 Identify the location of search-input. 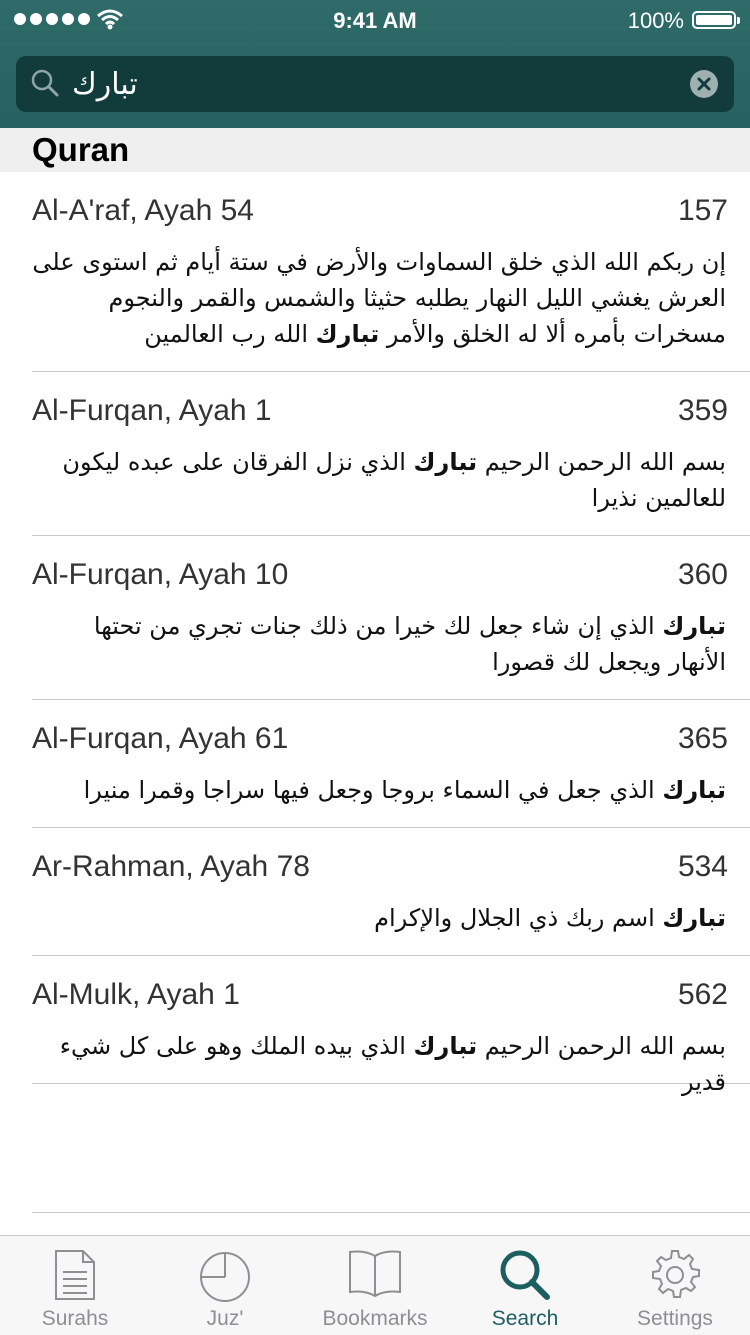
(372, 84).